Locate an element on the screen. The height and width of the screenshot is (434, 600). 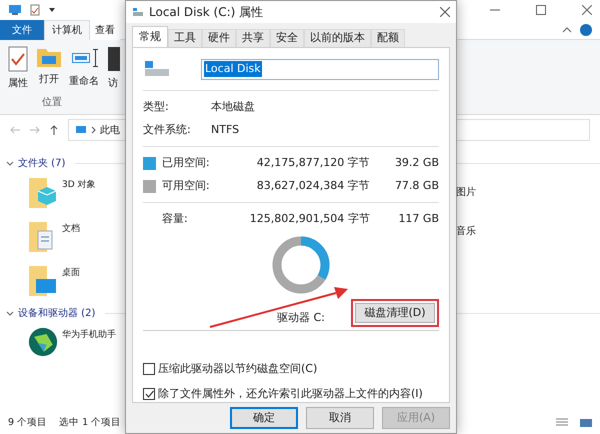
folder-item: 桌面 is located at coordinates (54, 282).